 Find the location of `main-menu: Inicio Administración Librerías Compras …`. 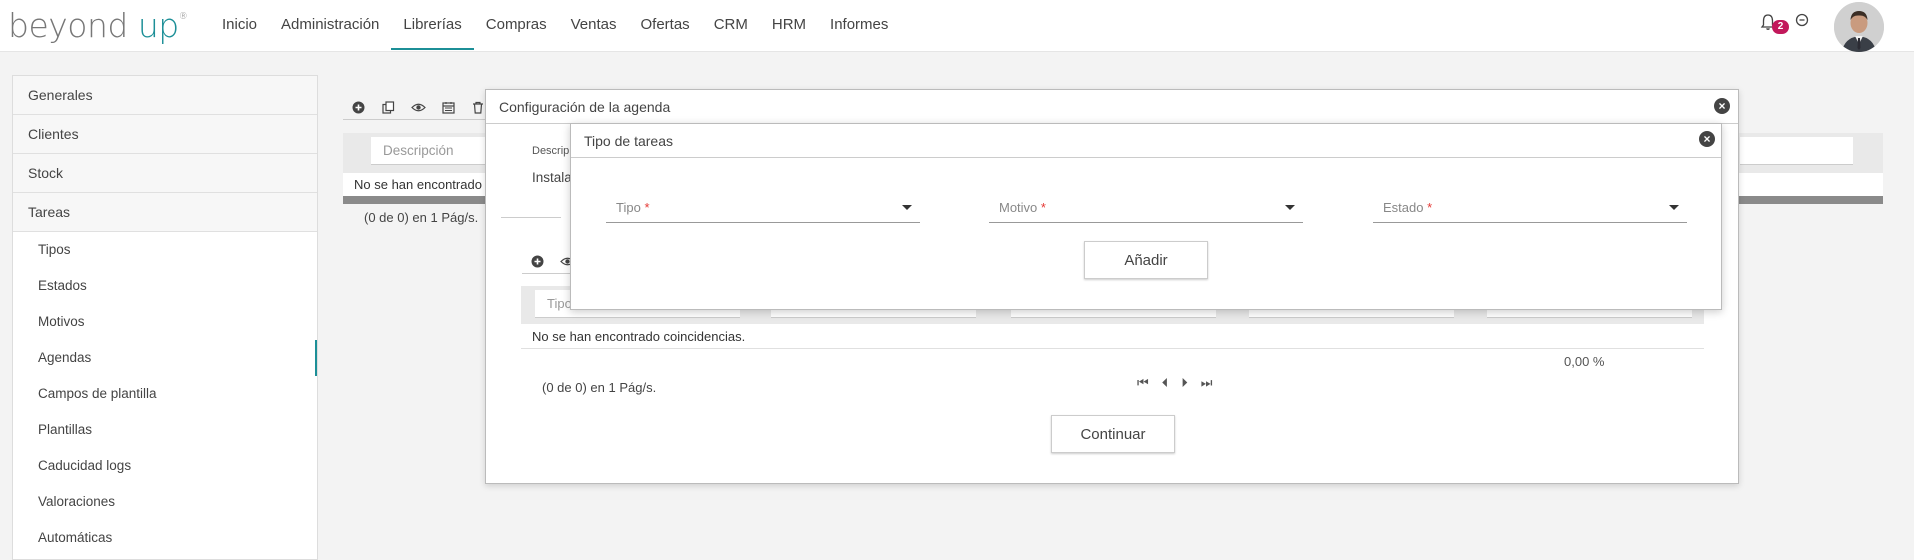

main-menu: Inicio Administración Librerías Compras … is located at coordinates (555, 25).